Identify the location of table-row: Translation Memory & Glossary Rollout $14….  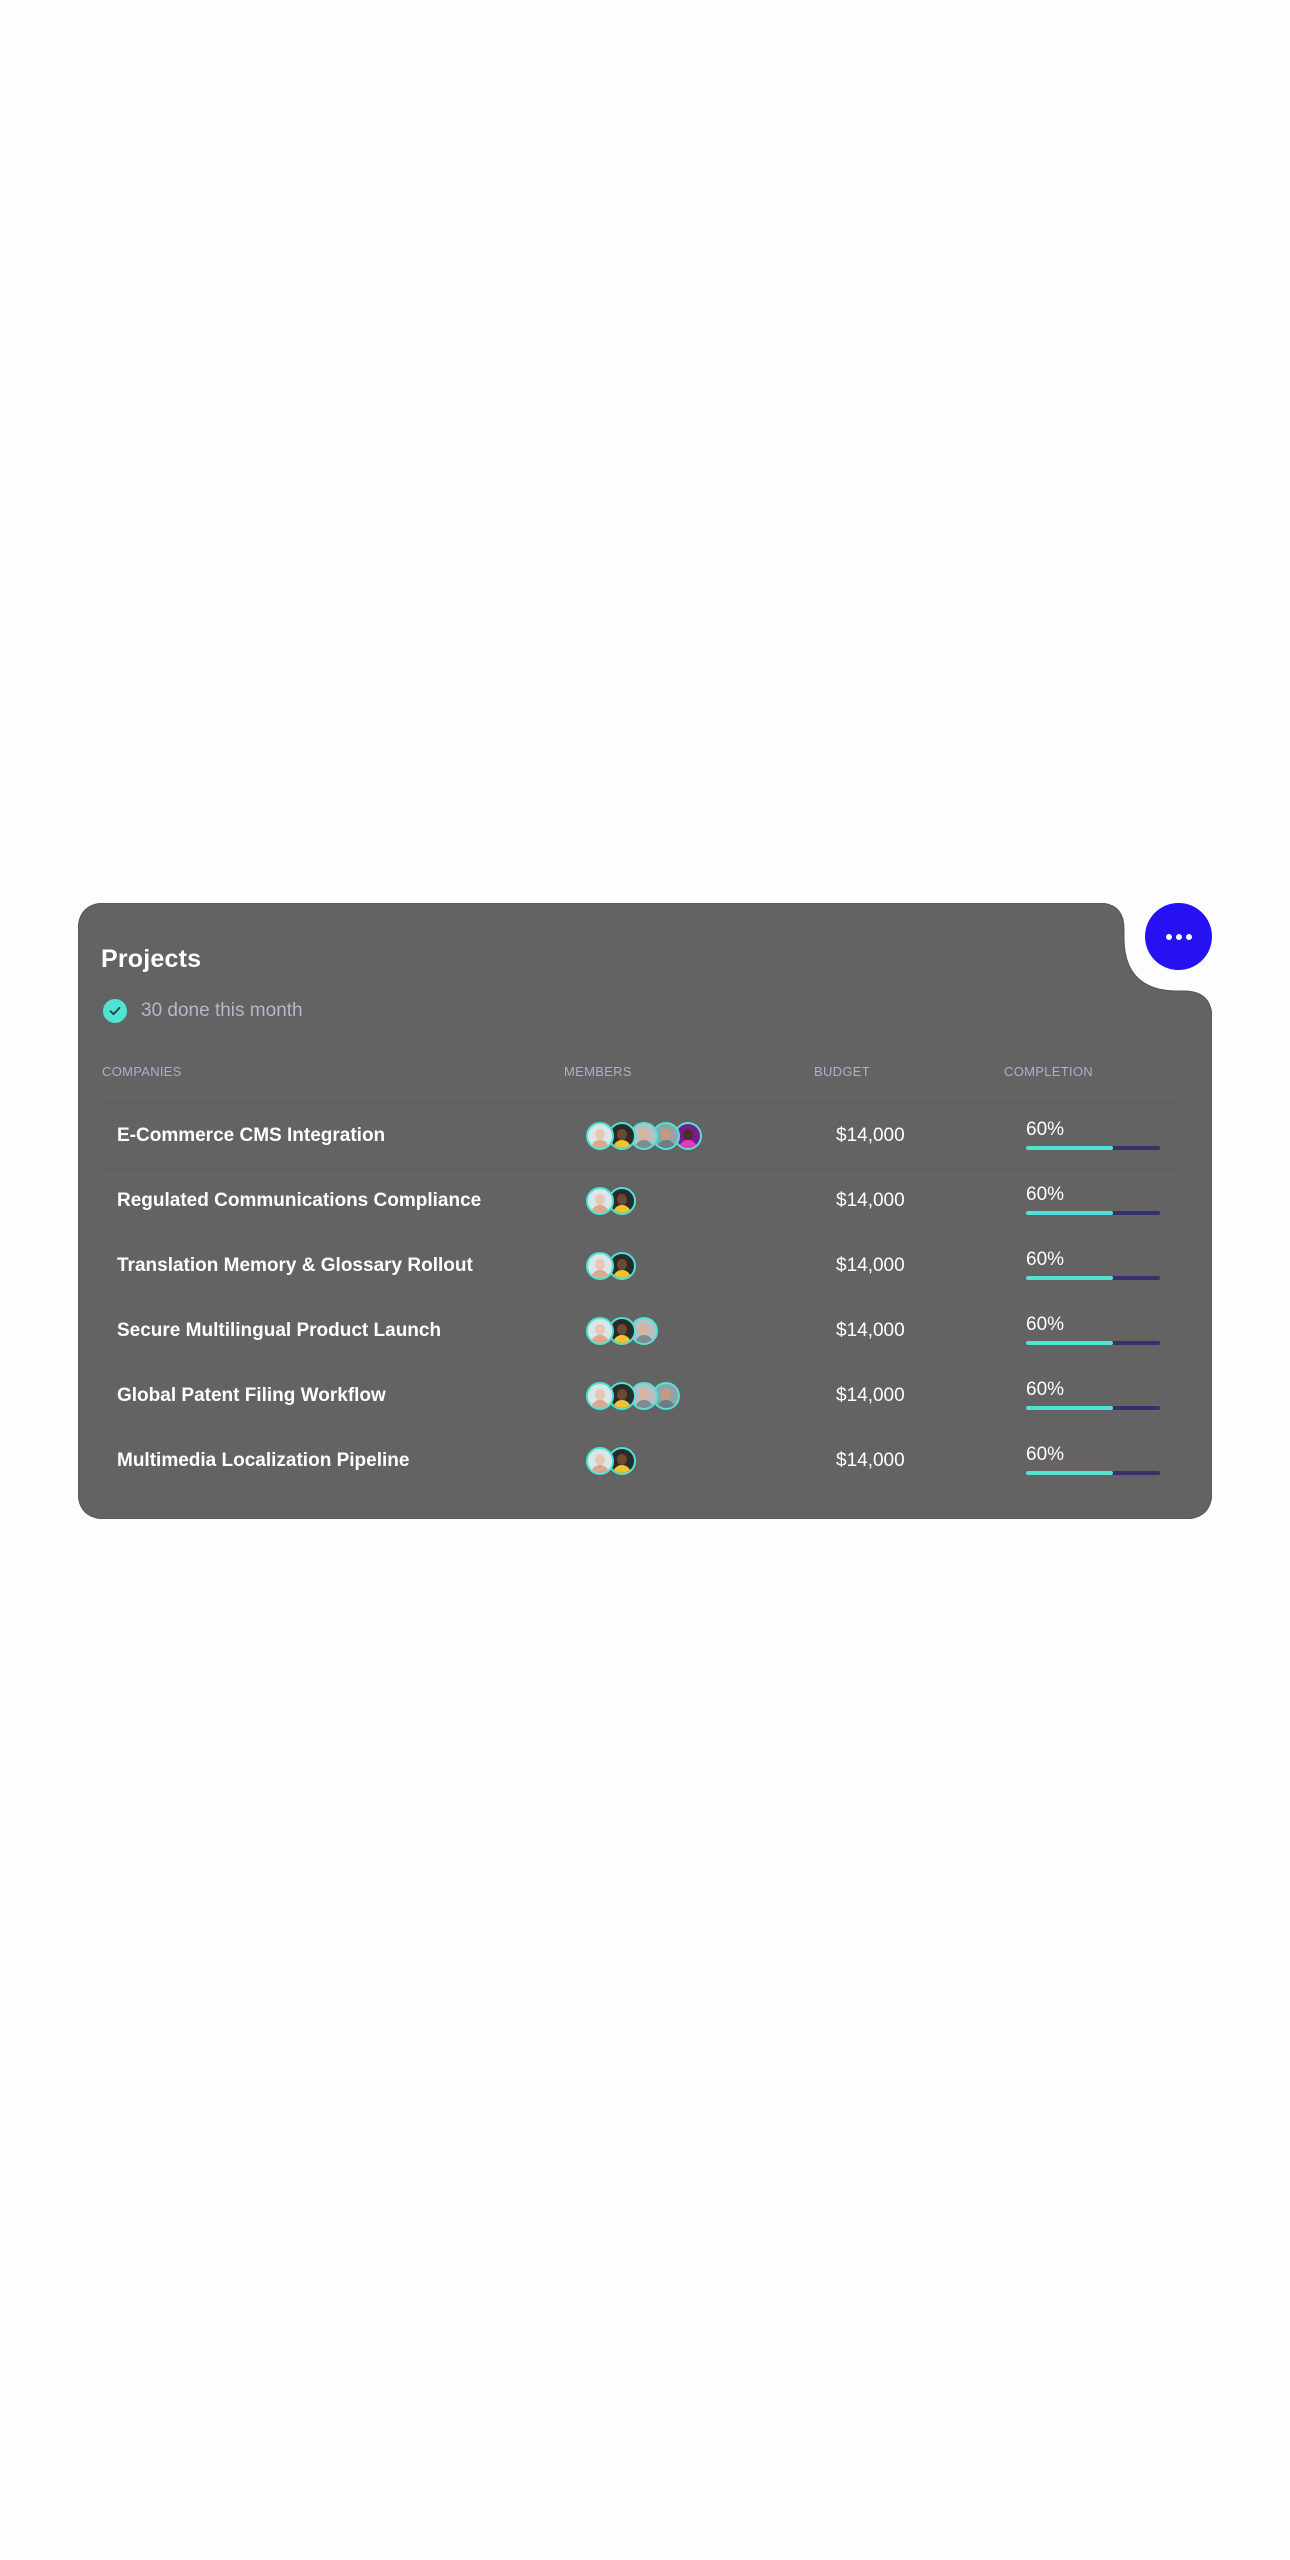
(642, 1265).